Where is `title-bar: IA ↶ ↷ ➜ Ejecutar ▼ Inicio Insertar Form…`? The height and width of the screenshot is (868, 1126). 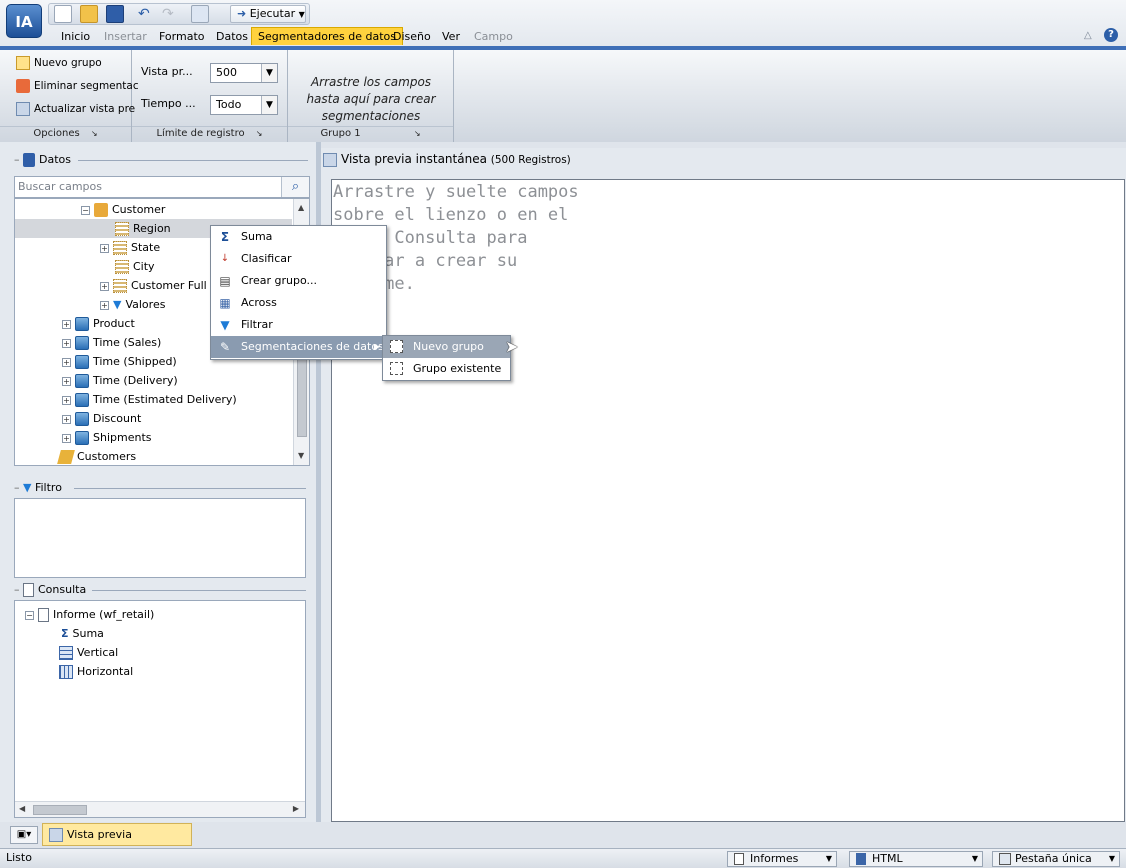
title-bar: IA ↶ ↷ ➜ Ejecutar ▼ Inicio Insertar Form… is located at coordinates (563, 24).